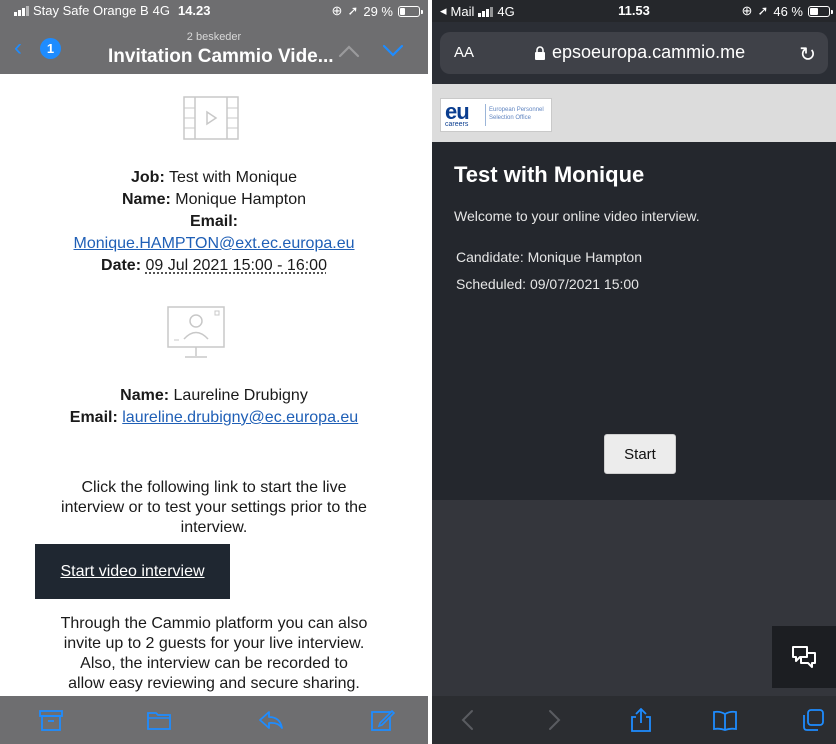  Describe the element at coordinates (214, 11) in the screenshot. I see `status-bar: Stay Safe Orange B 4G 14.23 ⊕ ➚ 29 %` at that location.